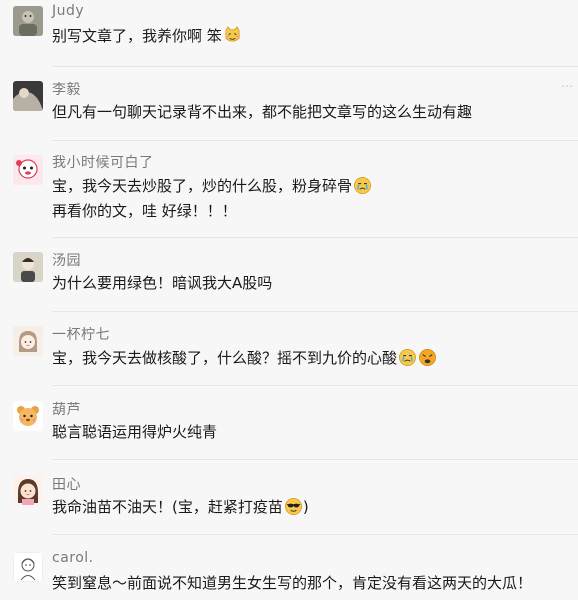 Image resolution: width=578 pixels, height=600 pixels. What do you see at coordinates (68, 11) in the screenshot?
I see `comment-author: Judy` at bounding box center [68, 11].